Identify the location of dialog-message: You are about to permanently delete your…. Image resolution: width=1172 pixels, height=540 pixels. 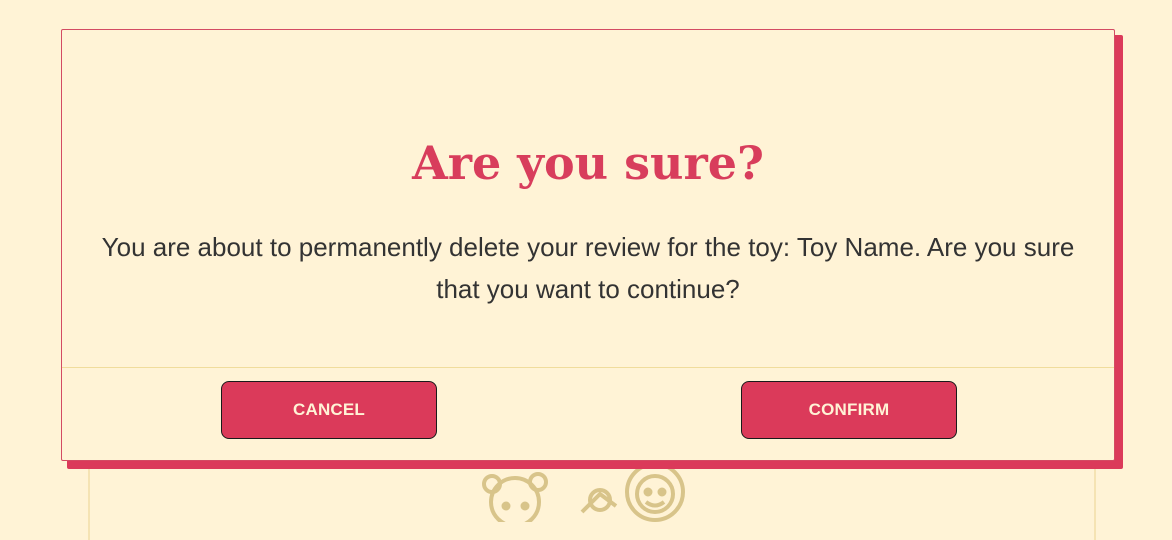
(588, 268).